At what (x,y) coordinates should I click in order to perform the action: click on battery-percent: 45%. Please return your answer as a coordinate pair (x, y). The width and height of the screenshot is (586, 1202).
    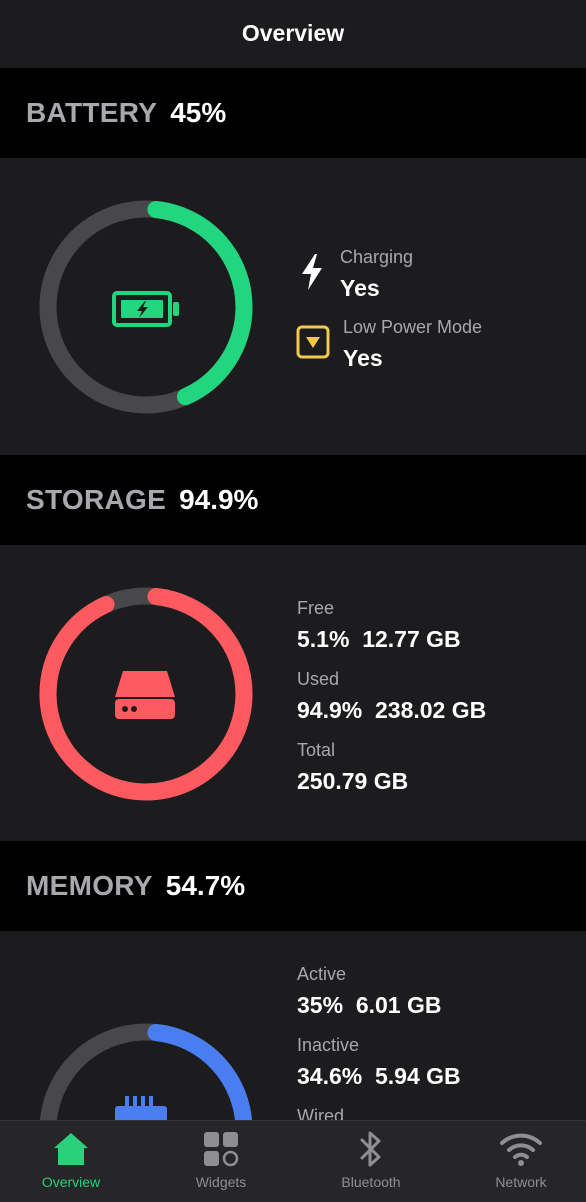
    Looking at the image, I should click on (198, 112).